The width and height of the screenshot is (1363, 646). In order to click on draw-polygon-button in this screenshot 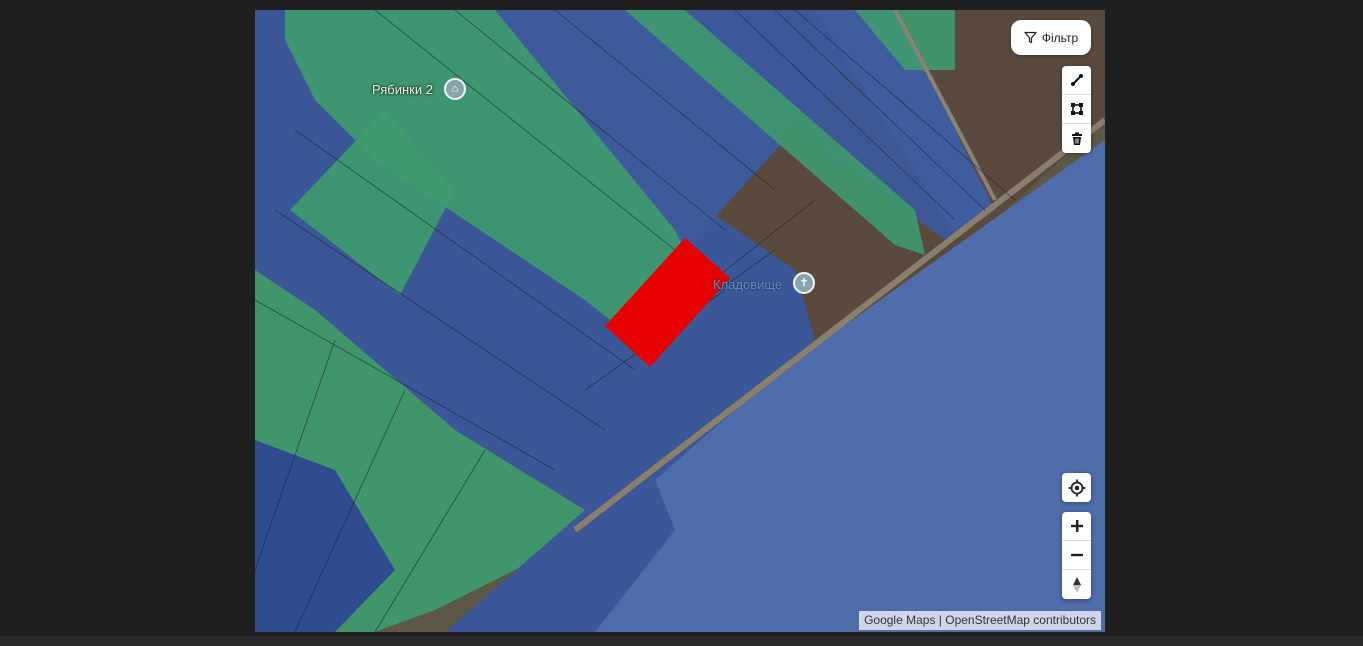, I will do `click(1076, 109)`.